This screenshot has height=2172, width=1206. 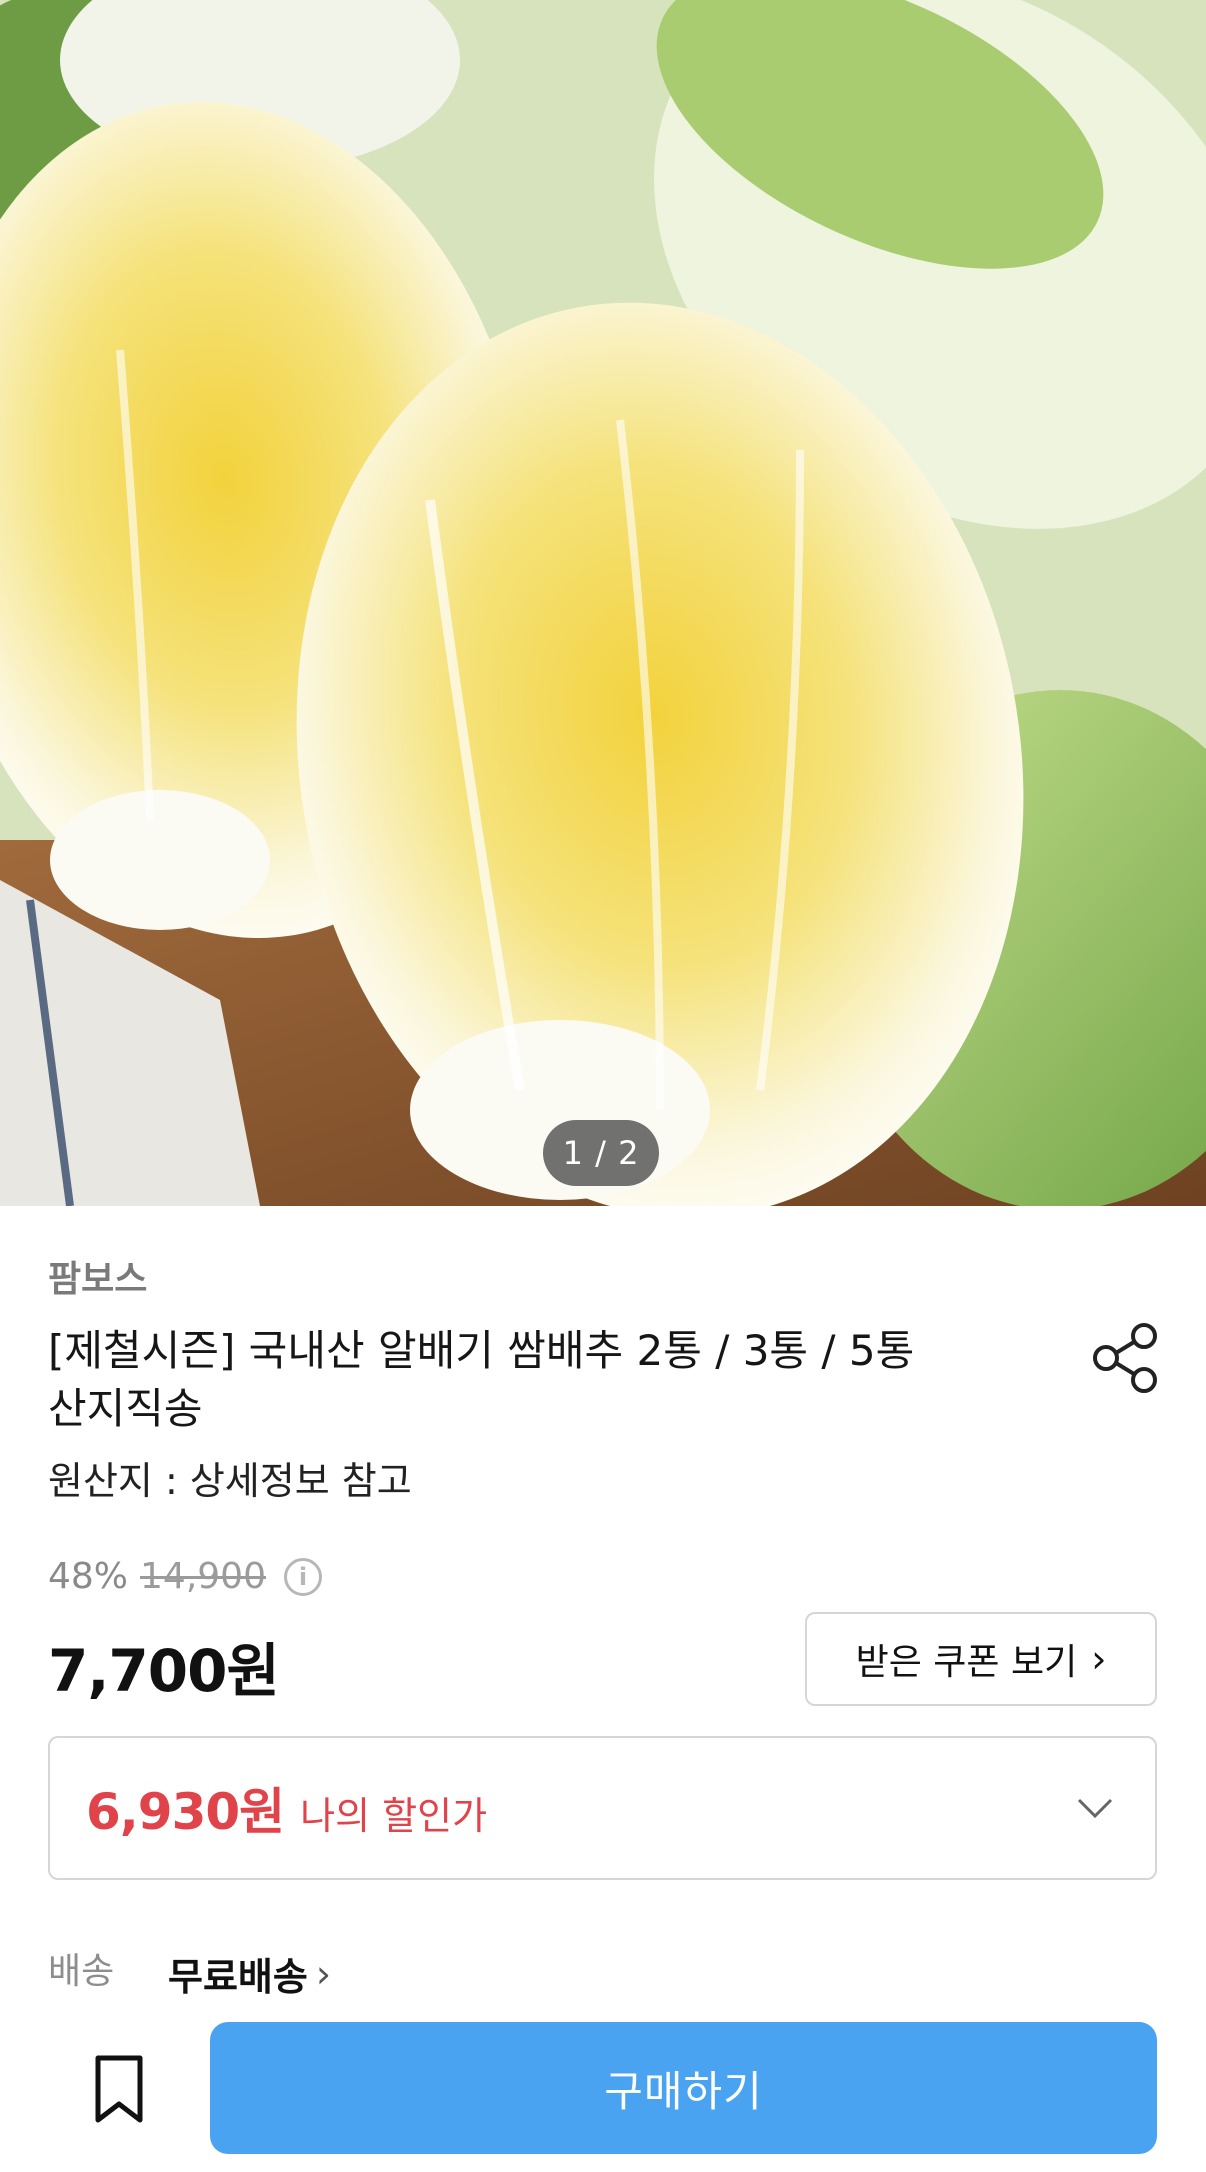 I want to click on coupon-button-label: 받은 쿠폰 보기, so click(x=966, y=1662).